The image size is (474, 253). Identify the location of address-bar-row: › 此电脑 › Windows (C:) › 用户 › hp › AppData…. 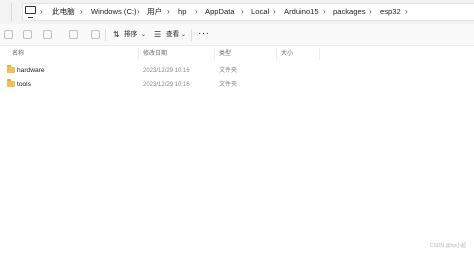
(237, 12).